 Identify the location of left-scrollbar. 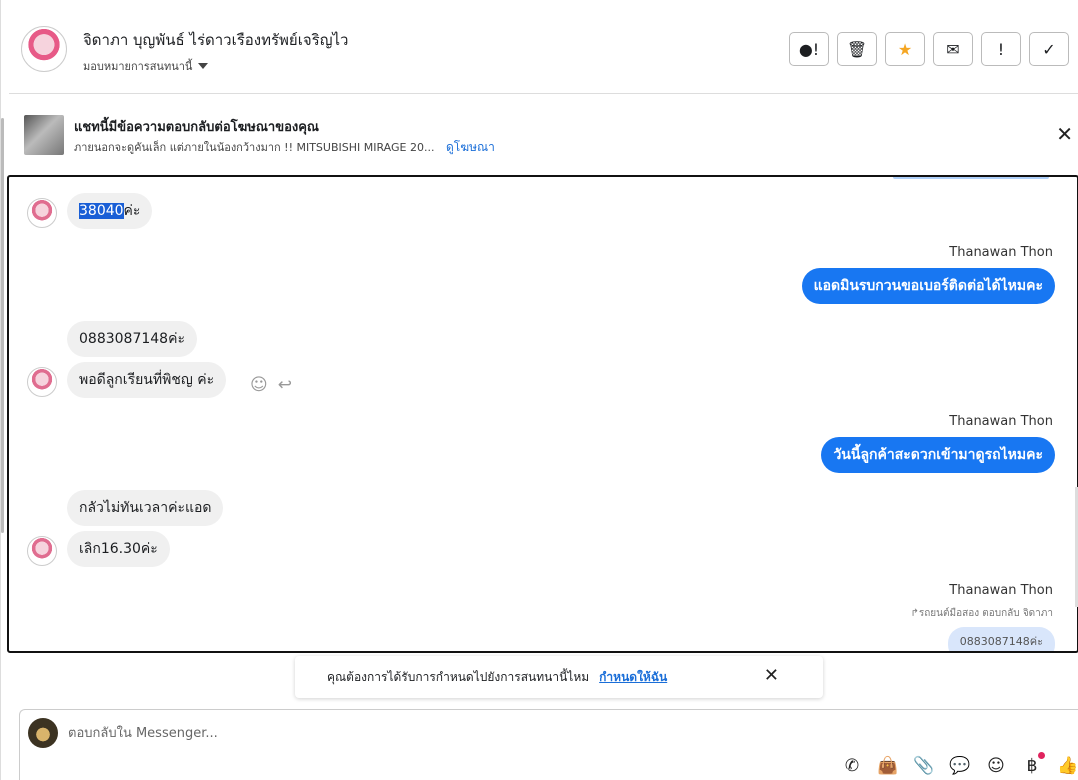
(2, 325).